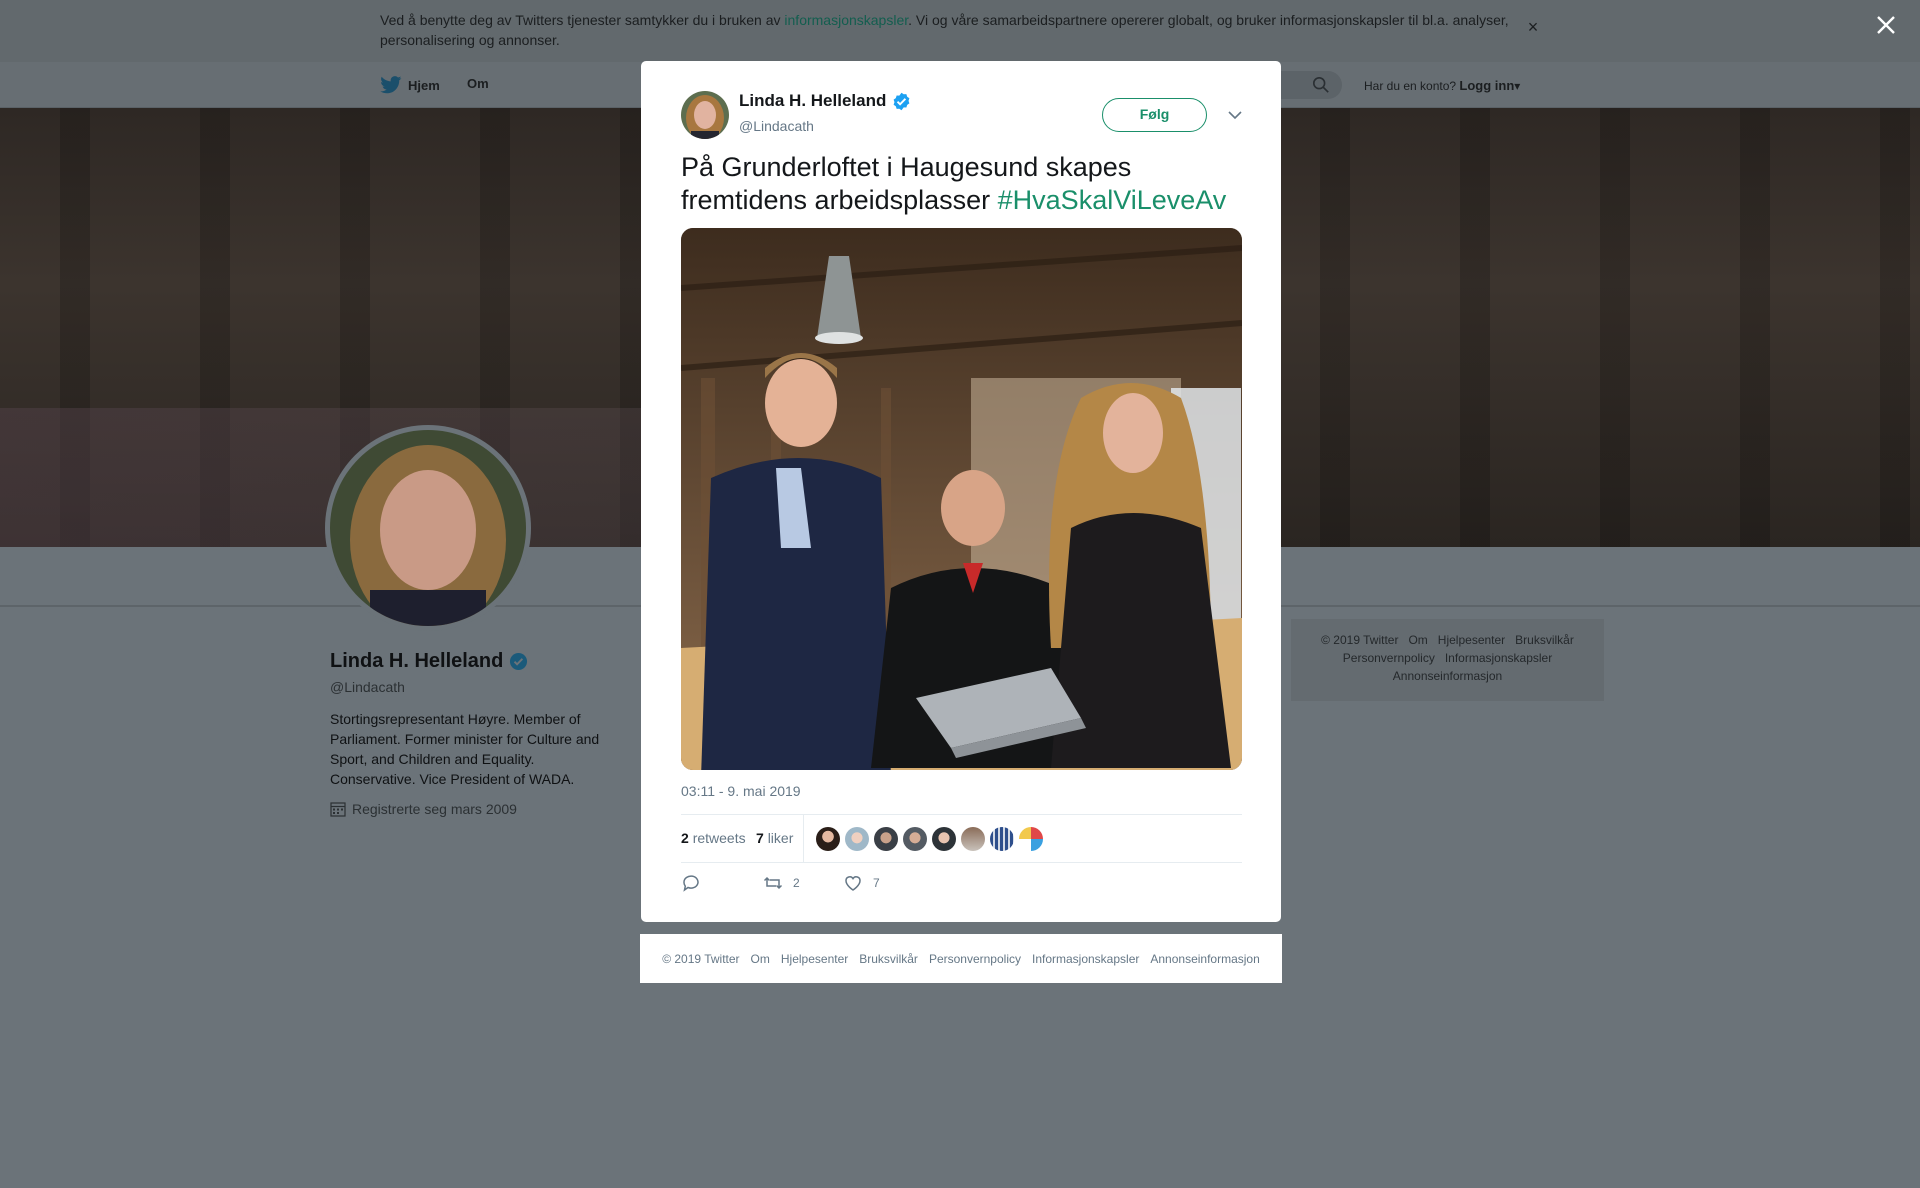 The image size is (1920, 1188). I want to click on cookie-link: informasjonskapsler, so click(846, 20).